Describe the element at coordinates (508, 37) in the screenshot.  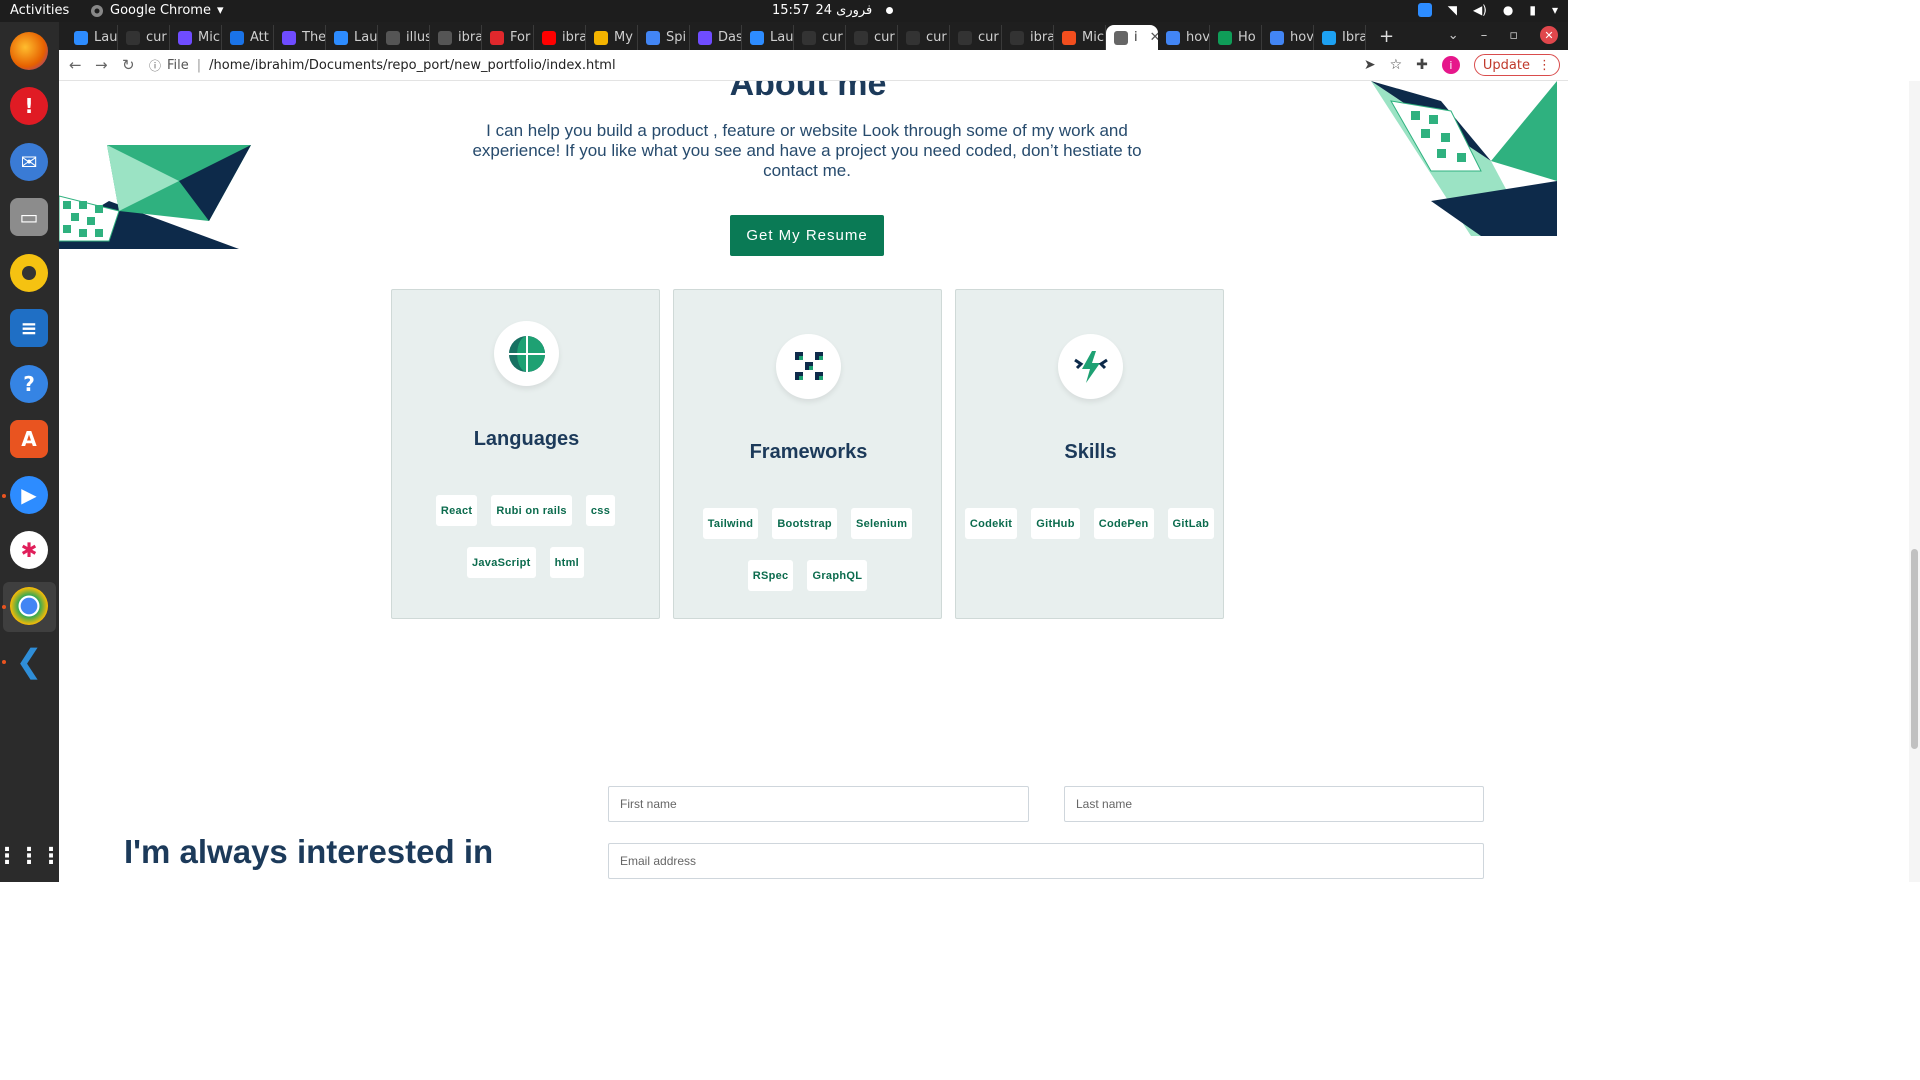
I see `browser-tab: For` at that location.